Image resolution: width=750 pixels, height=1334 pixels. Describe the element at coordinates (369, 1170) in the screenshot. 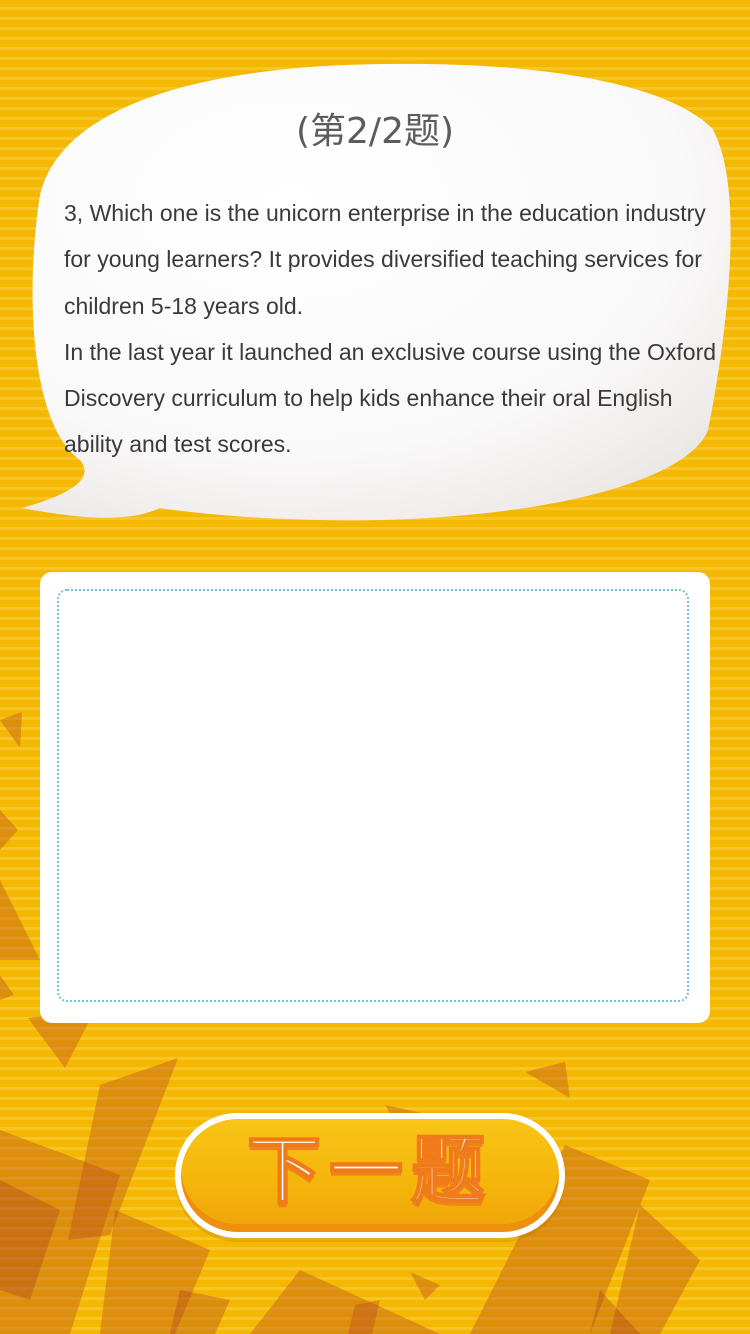

I see `next-question-label: 下一题` at that location.